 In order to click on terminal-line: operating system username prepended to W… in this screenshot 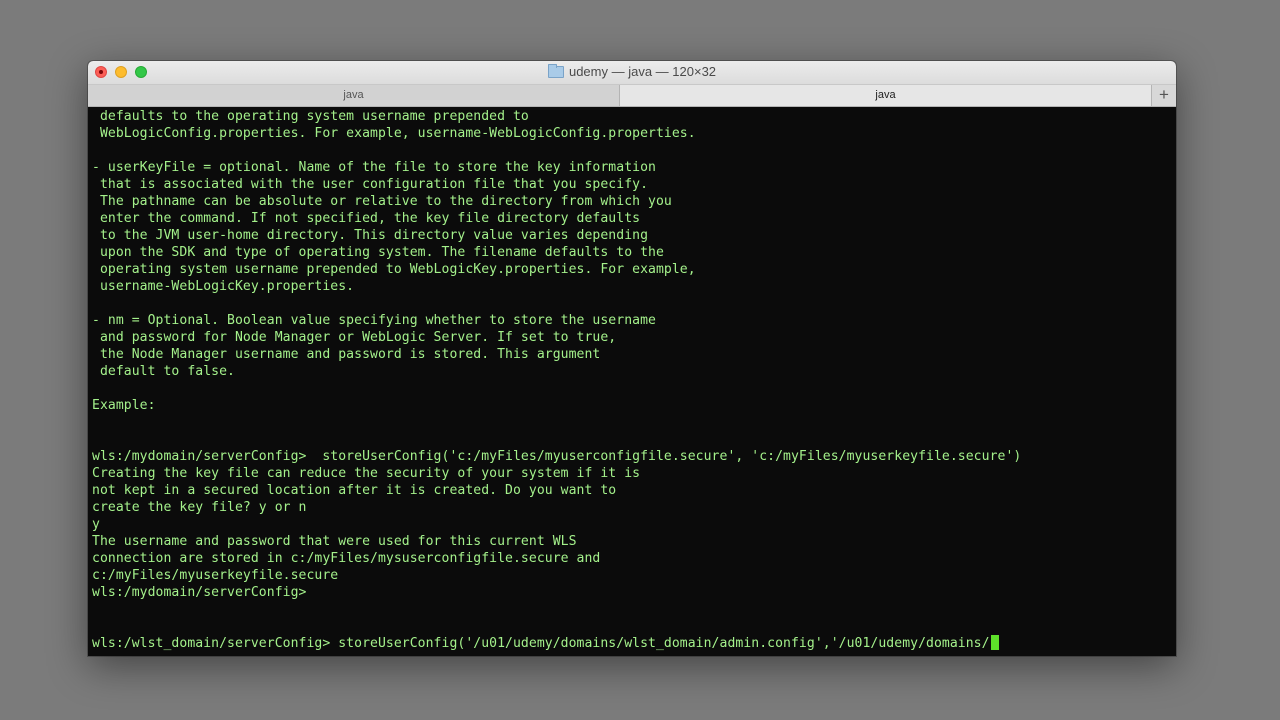, I will do `click(394, 269)`.